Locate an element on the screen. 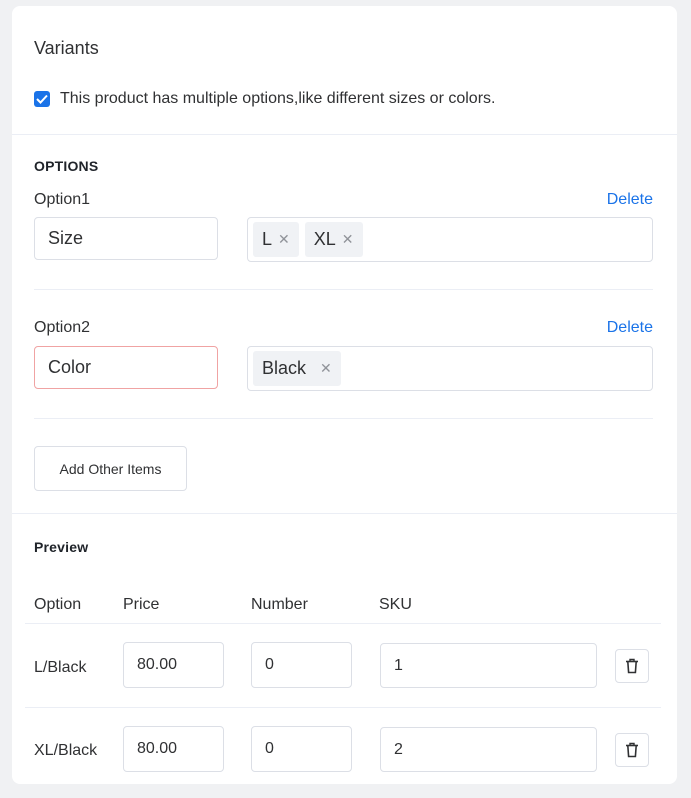 This screenshot has width=691, height=798. row2-price-value: 80.00 is located at coordinates (157, 748).